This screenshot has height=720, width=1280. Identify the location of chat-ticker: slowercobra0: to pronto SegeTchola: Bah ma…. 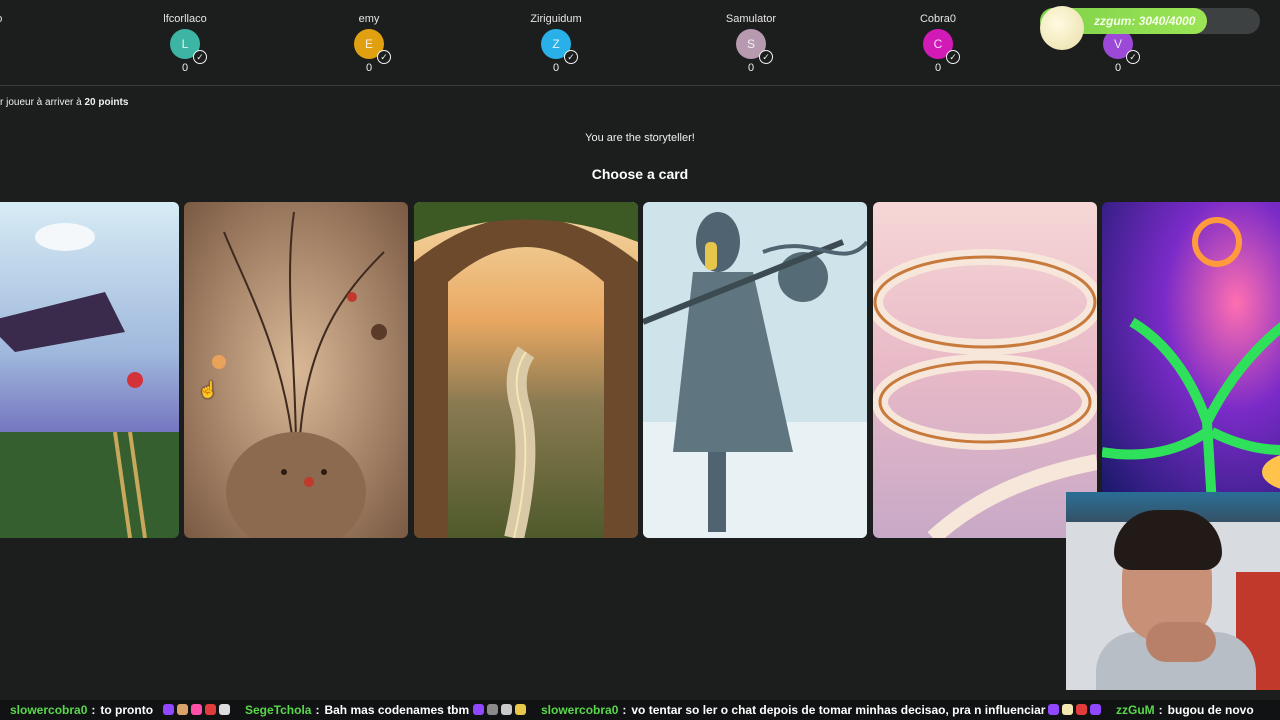
(640, 710).